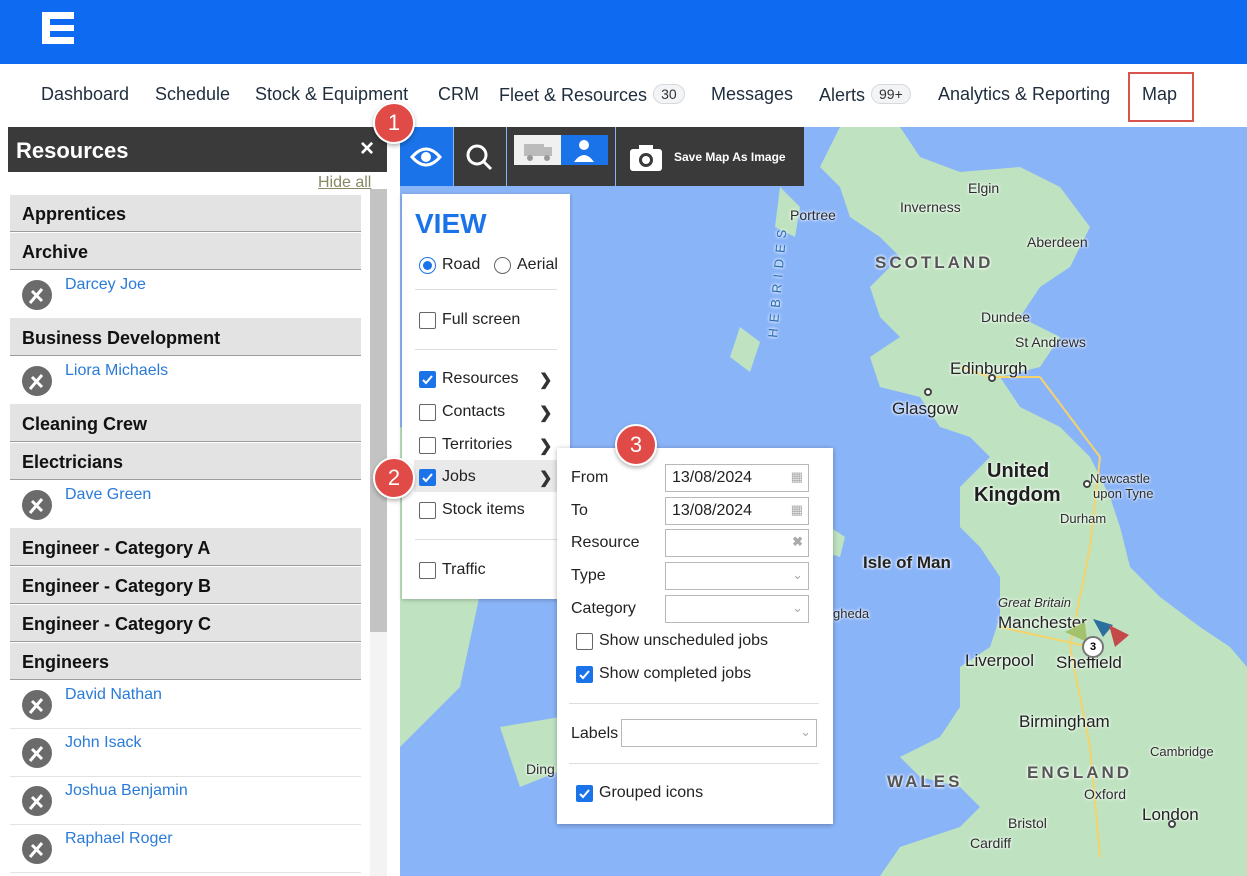  What do you see at coordinates (990, 843) in the screenshot?
I see `map-label-cardiff: Cardiff` at bounding box center [990, 843].